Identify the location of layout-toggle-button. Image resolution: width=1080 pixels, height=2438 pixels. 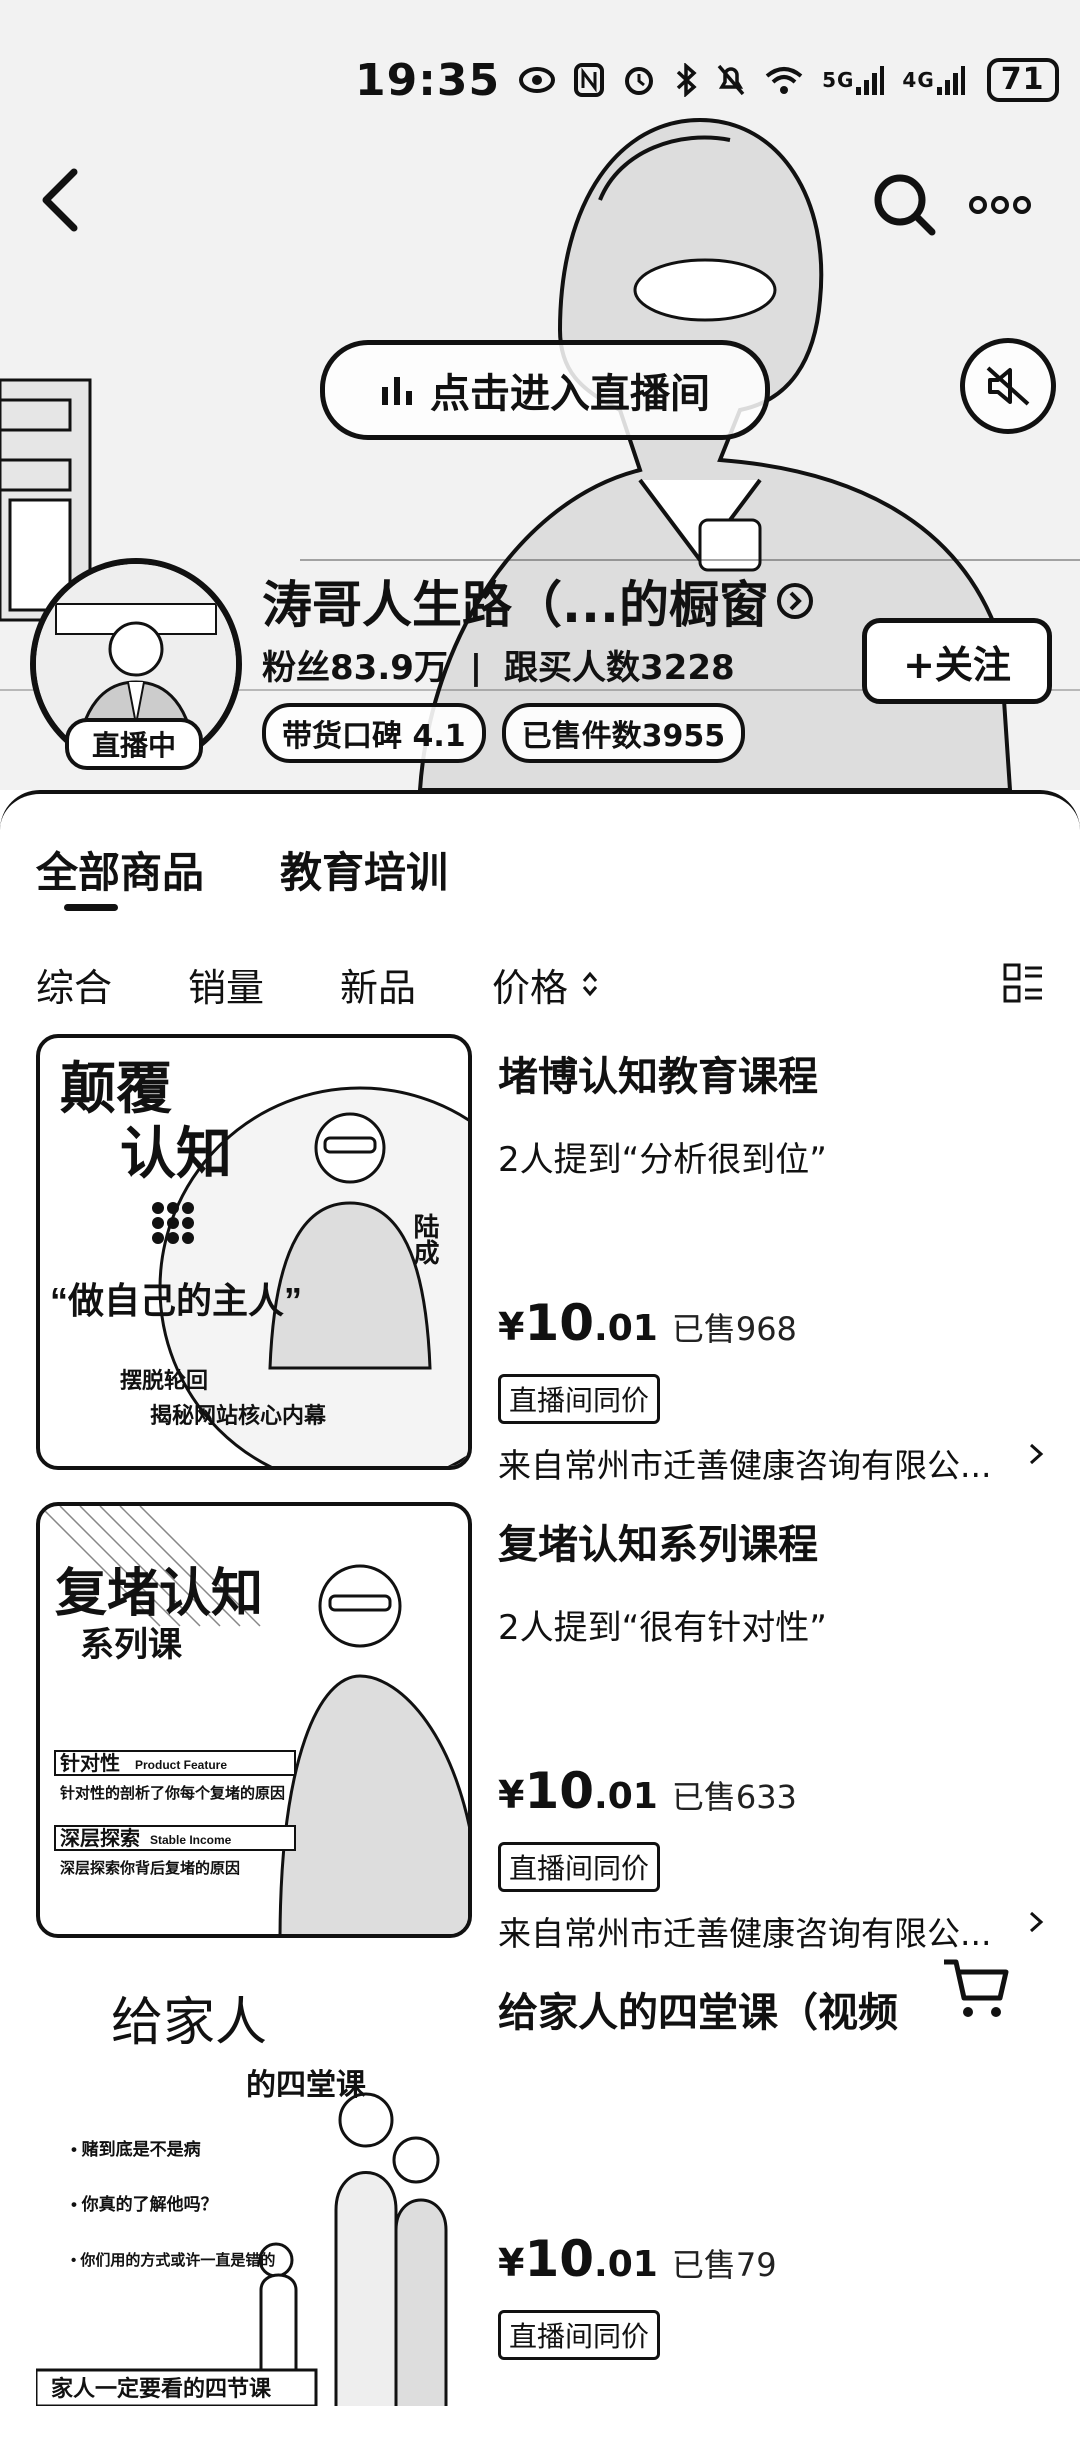
(1023, 987).